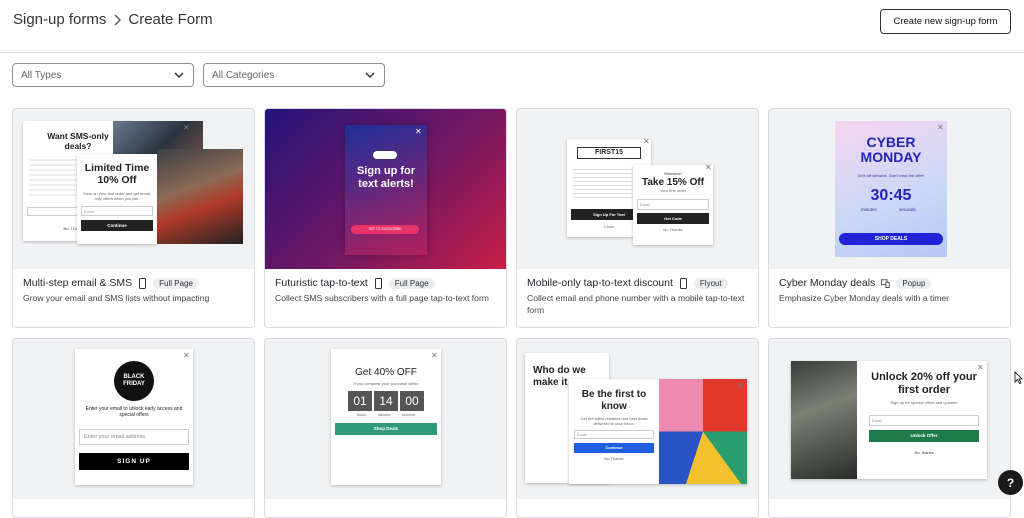 This screenshot has width=1024, height=518. I want to click on types-select: All Types, so click(103, 75).